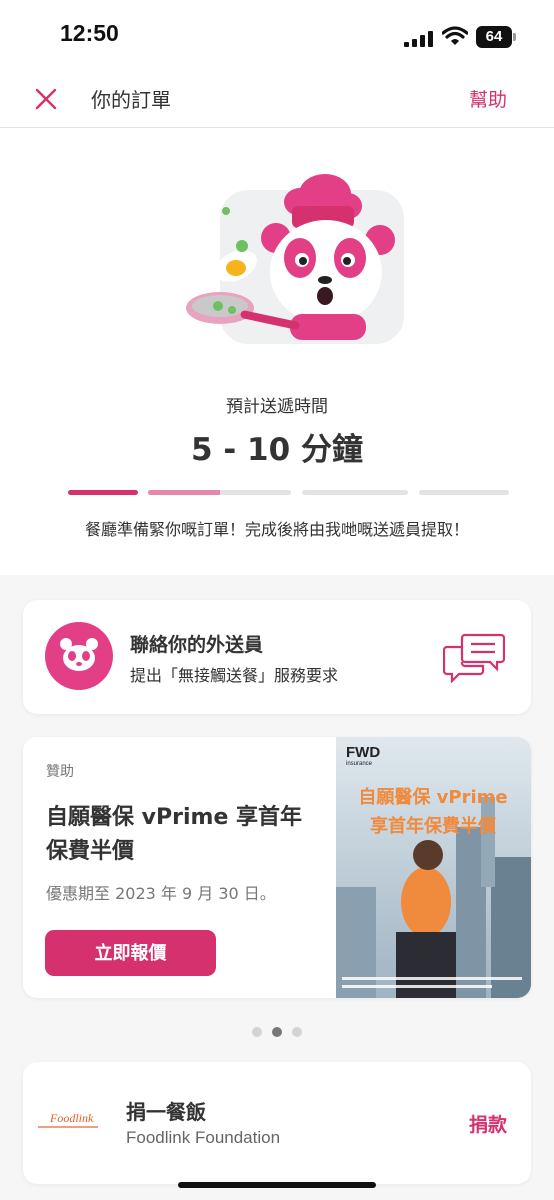 Image resolution: width=554 pixels, height=1200 pixels. I want to click on cellular-signal-icon, so click(418, 39).